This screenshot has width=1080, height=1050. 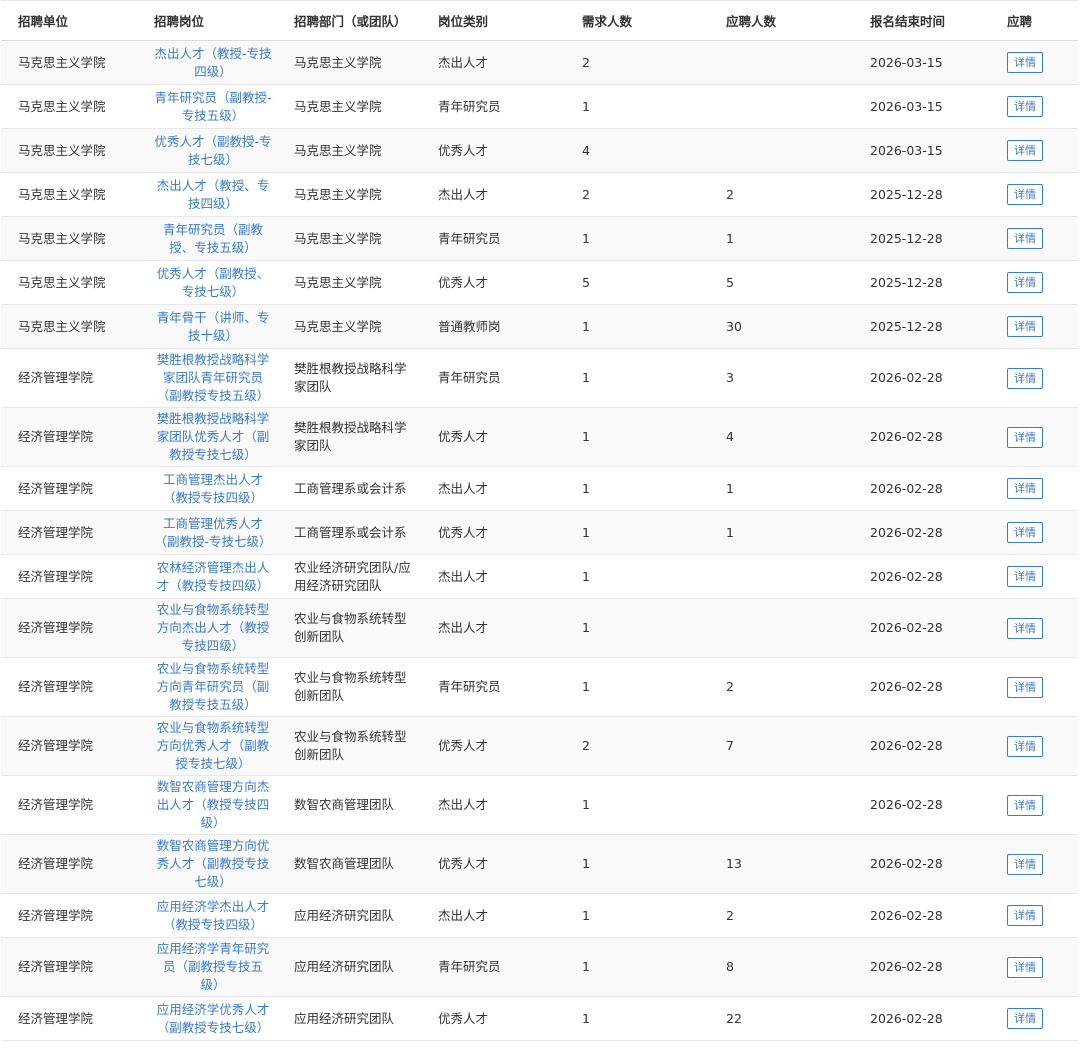 What do you see at coordinates (213, 151) in the screenshot?
I see `post-link: 优秀人才（副教授-专 技七级）` at bounding box center [213, 151].